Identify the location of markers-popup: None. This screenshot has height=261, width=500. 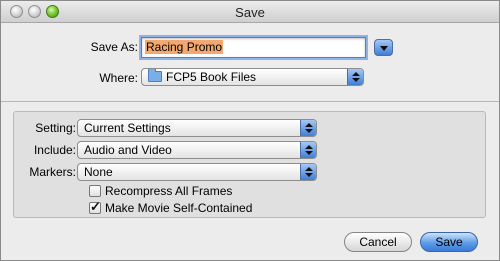
(197, 172).